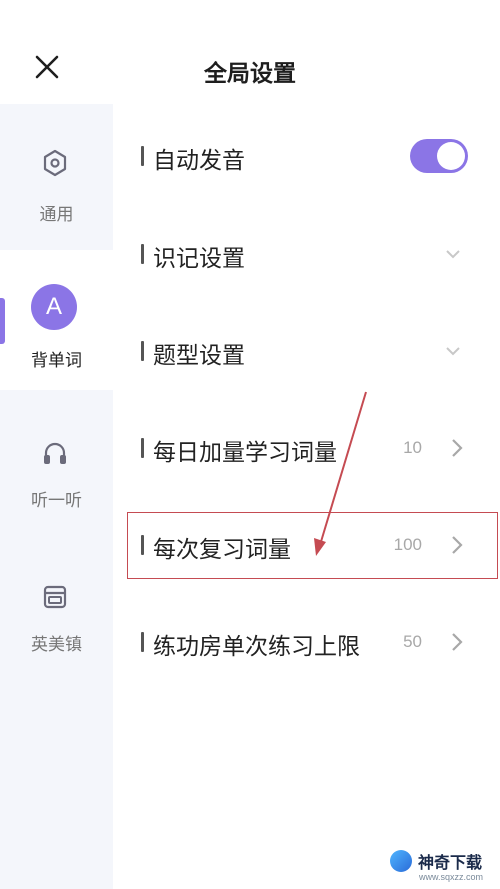 This screenshot has height=889, width=500. Describe the element at coordinates (199, 356) in the screenshot. I see `setting-label: 题型设置` at that location.